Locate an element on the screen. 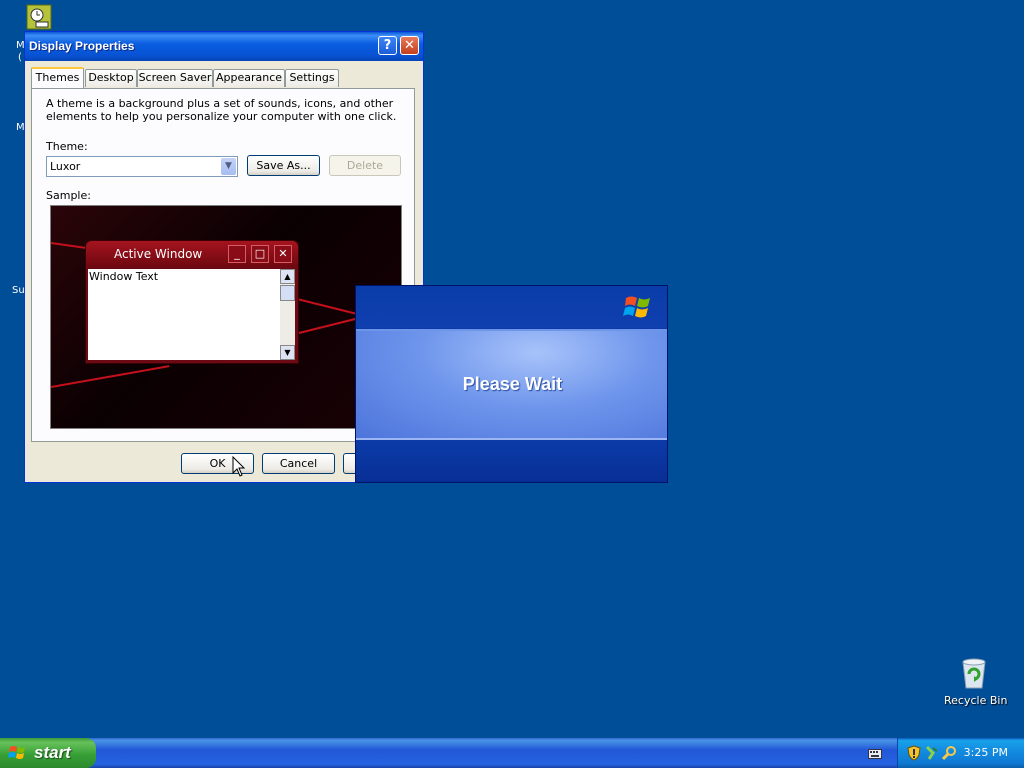 The image size is (1024, 768). close-button: ✕ is located at coordinates (409, 45).